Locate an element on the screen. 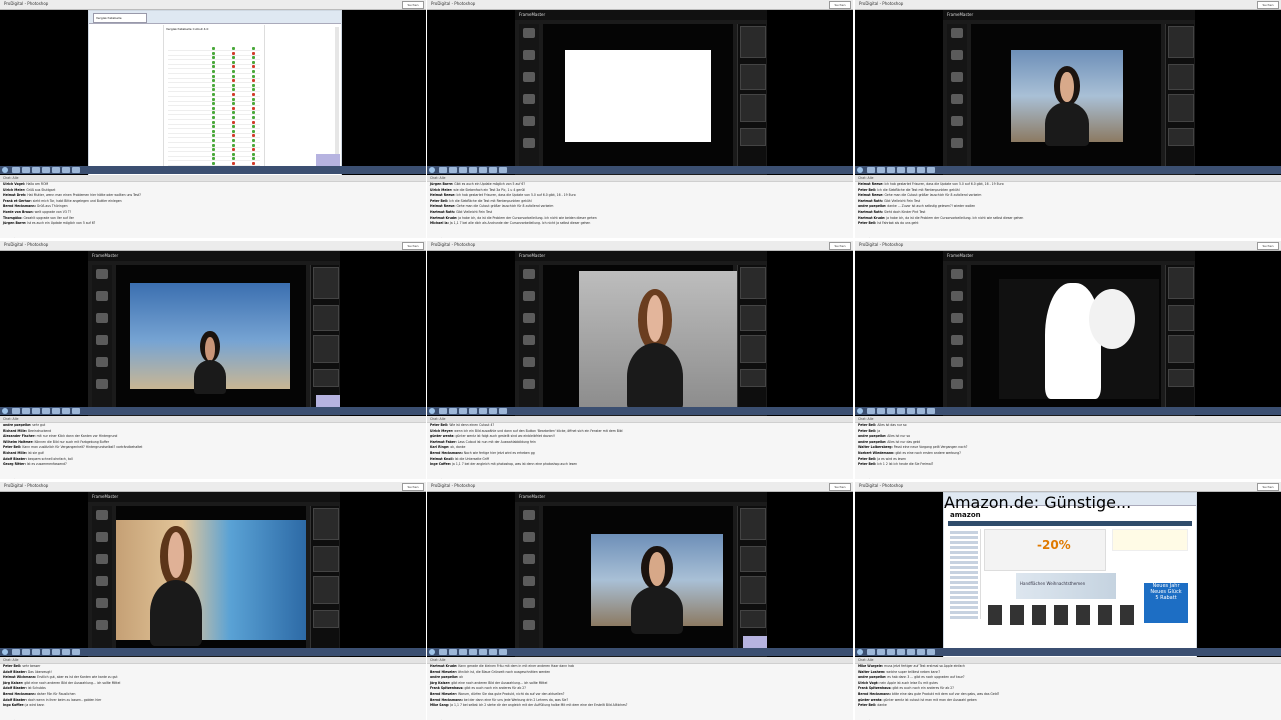 The width and height of the screenshot is (1281, 720). browser-scrollbar is located at coordinates (337, 97).